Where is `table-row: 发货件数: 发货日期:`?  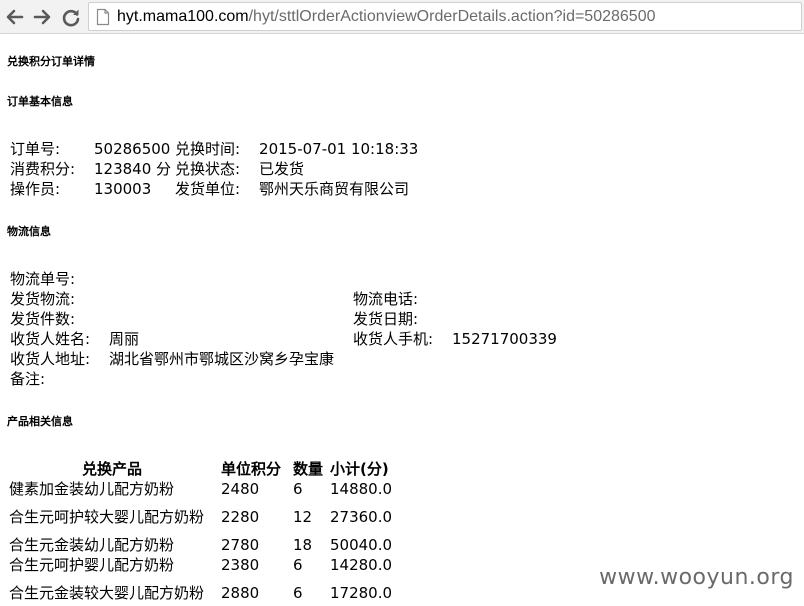
table-row: 发货件数: 发货日期: is located at coordinates (285, 319).